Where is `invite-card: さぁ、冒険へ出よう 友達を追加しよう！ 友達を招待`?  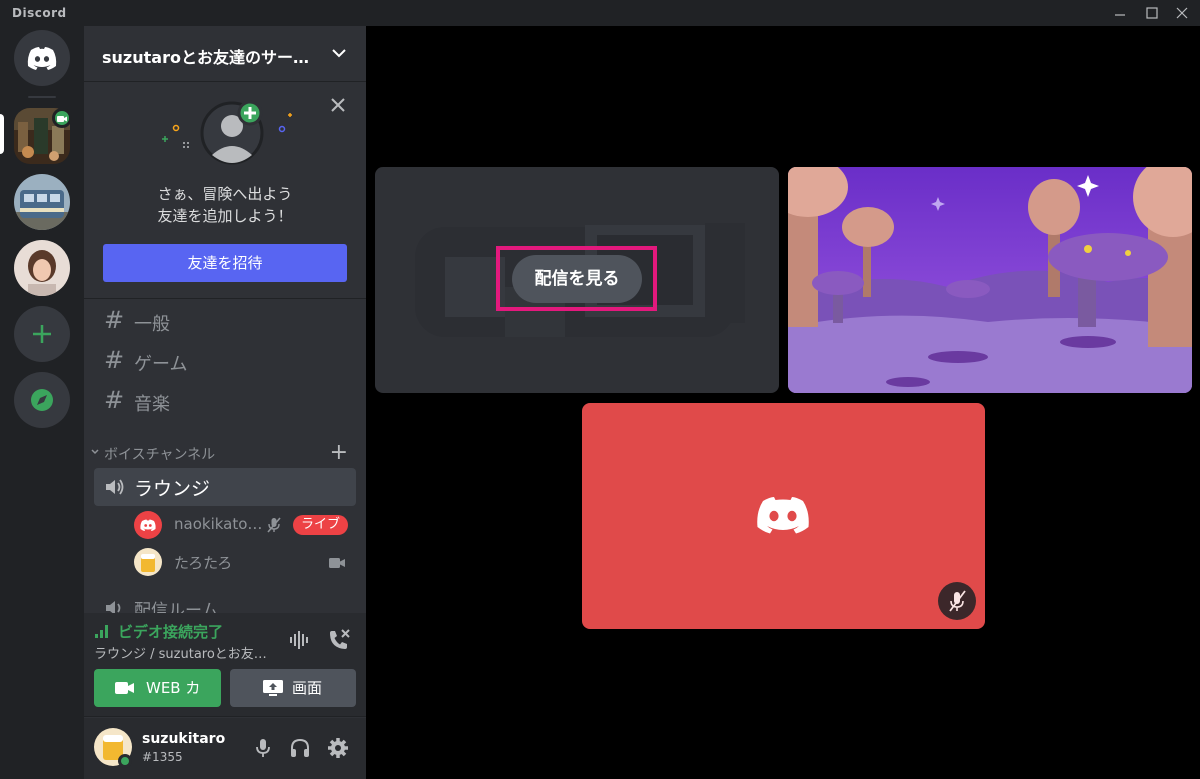 invite-card: さぁ、冒険へ出よう 友達を追加しよう！ 友達を招待 is located at coordinates (225, 191).